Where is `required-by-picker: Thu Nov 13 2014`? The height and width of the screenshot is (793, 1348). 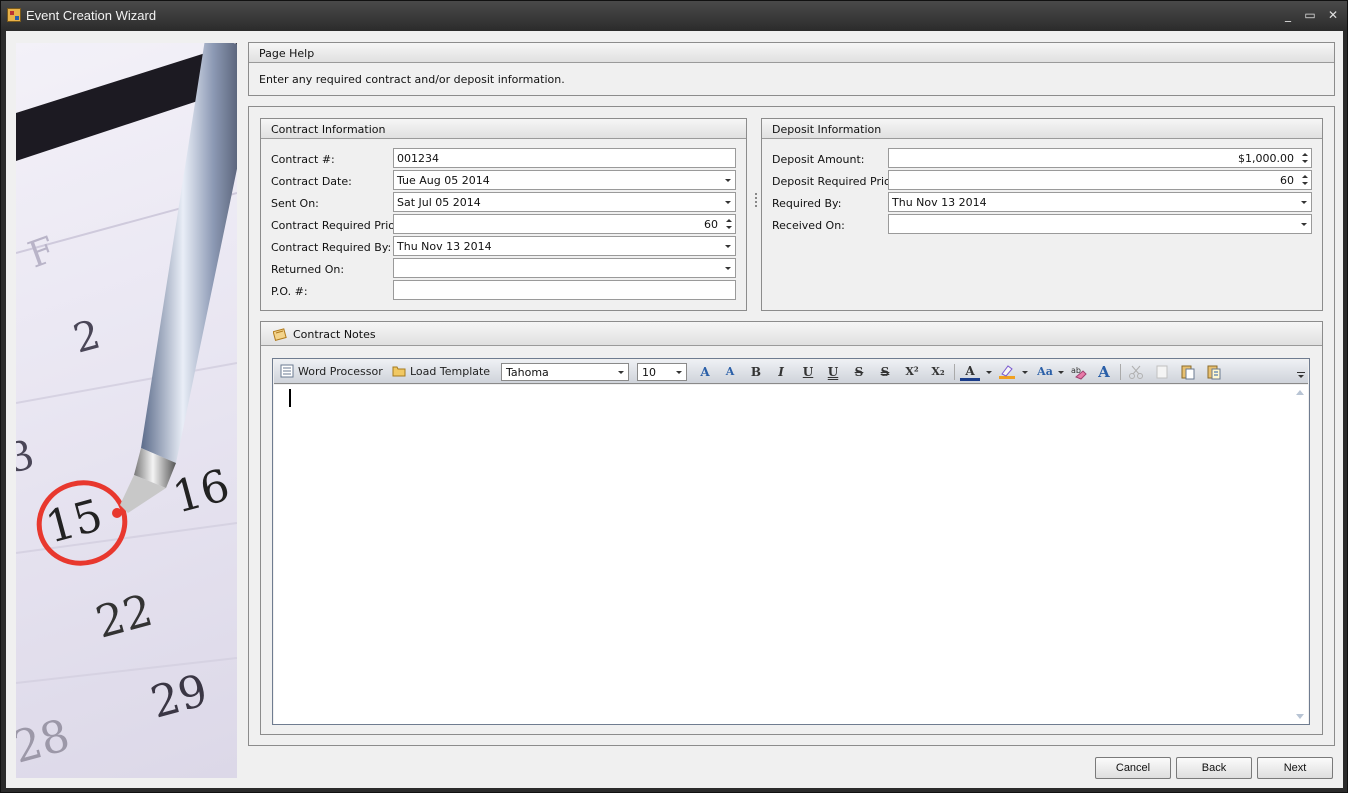
required-by-picker: Thu Nov 13 2014 is located at coordinates (1100, 202).